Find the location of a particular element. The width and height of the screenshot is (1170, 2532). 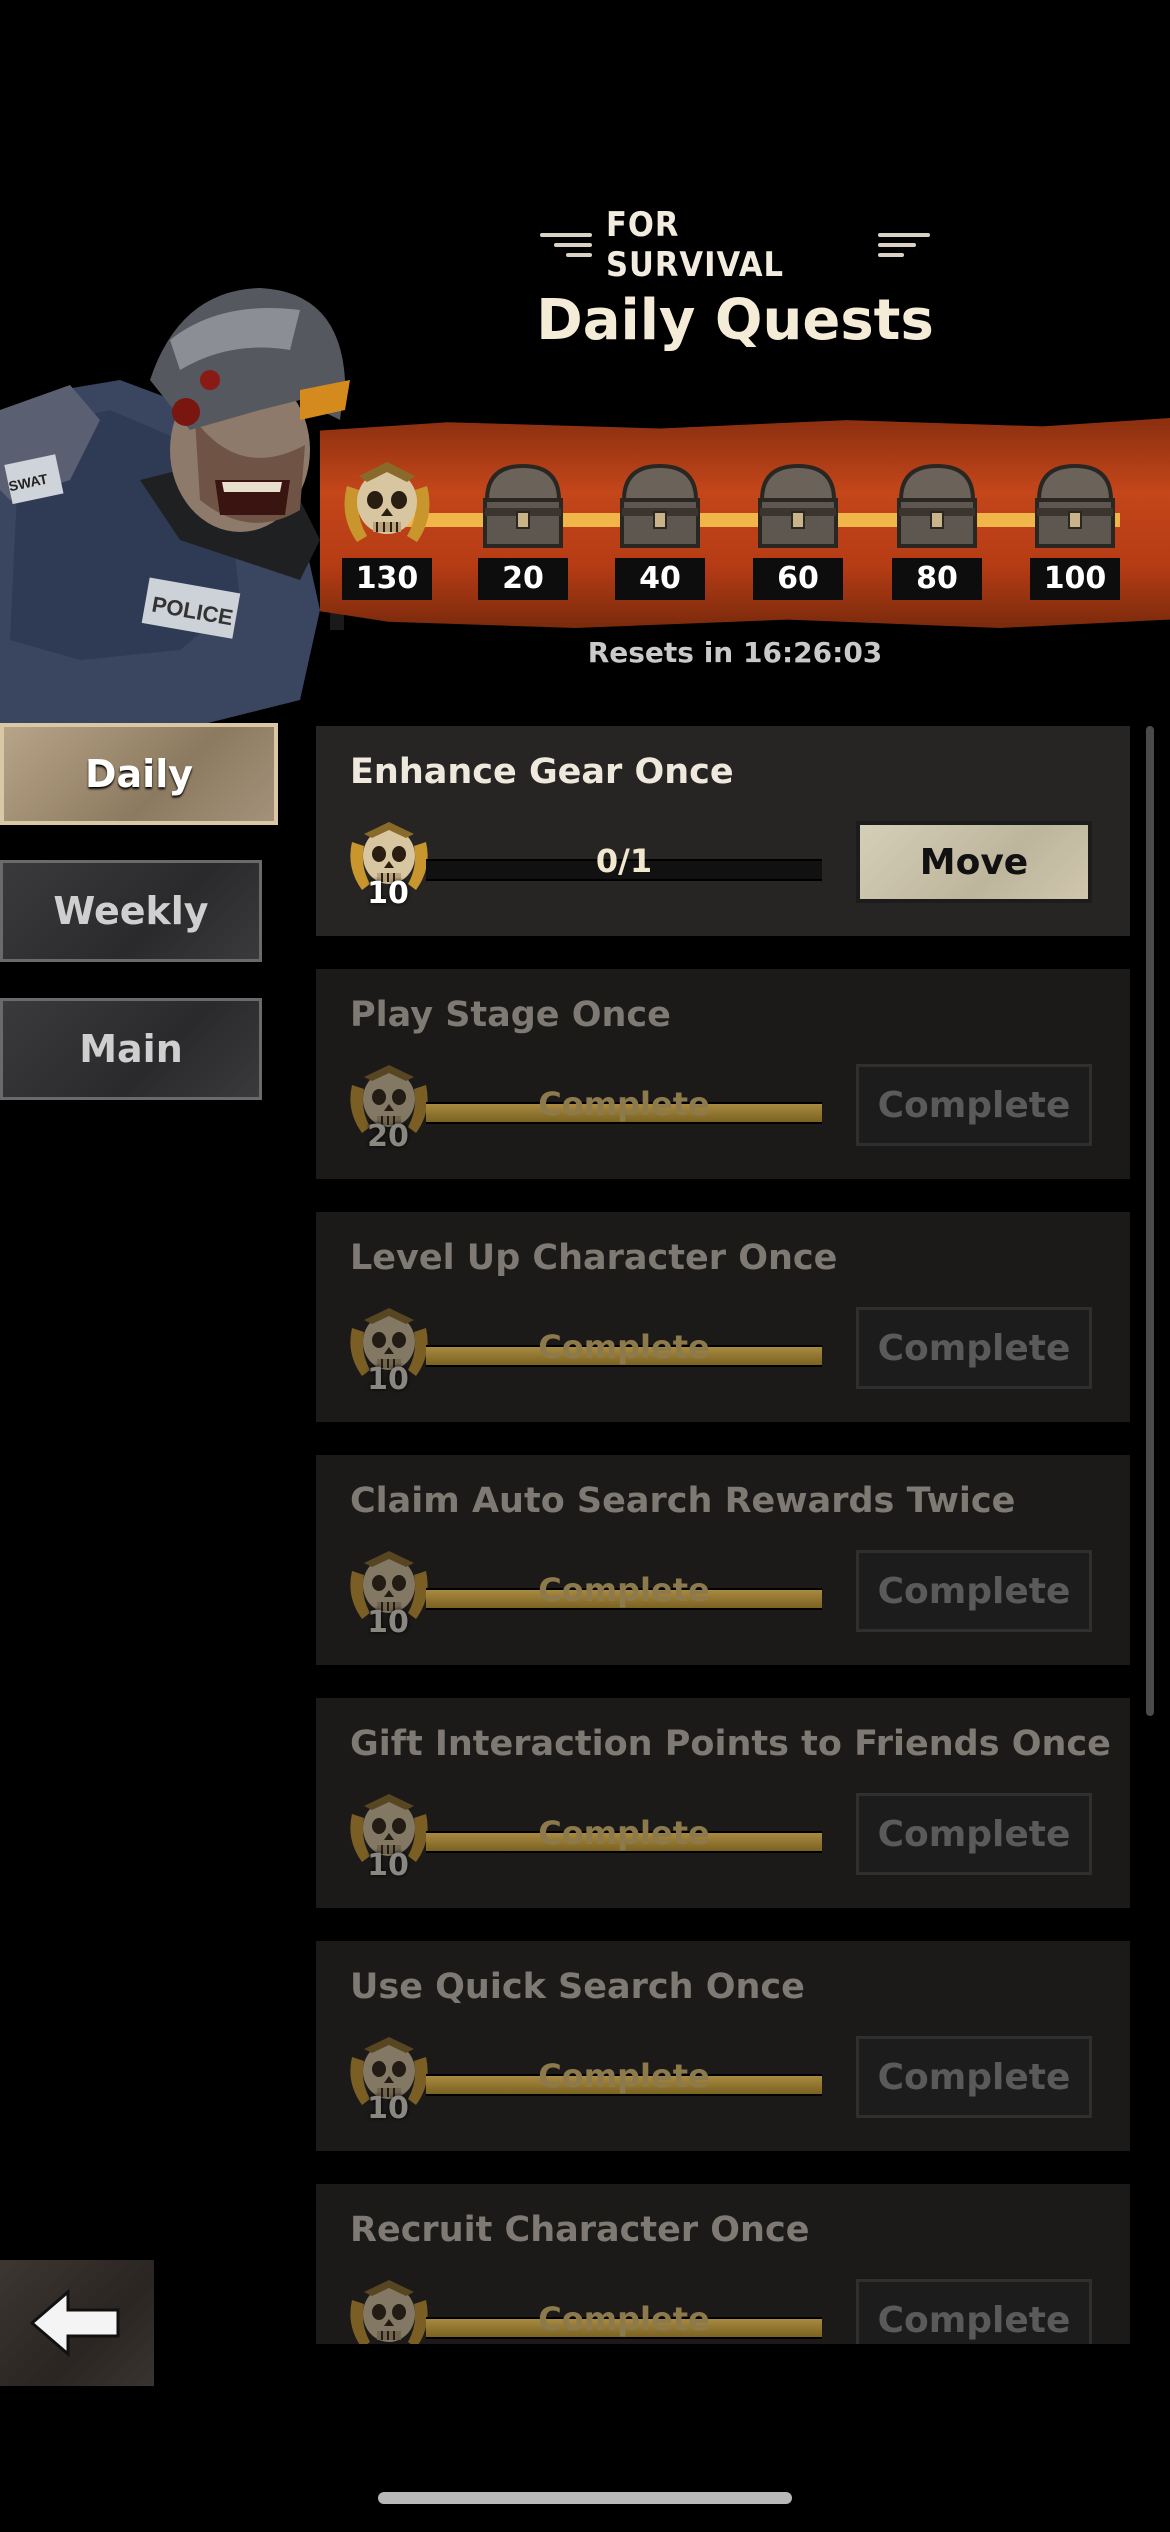

milestone-value: 20 is located at coordinates (523, 579).